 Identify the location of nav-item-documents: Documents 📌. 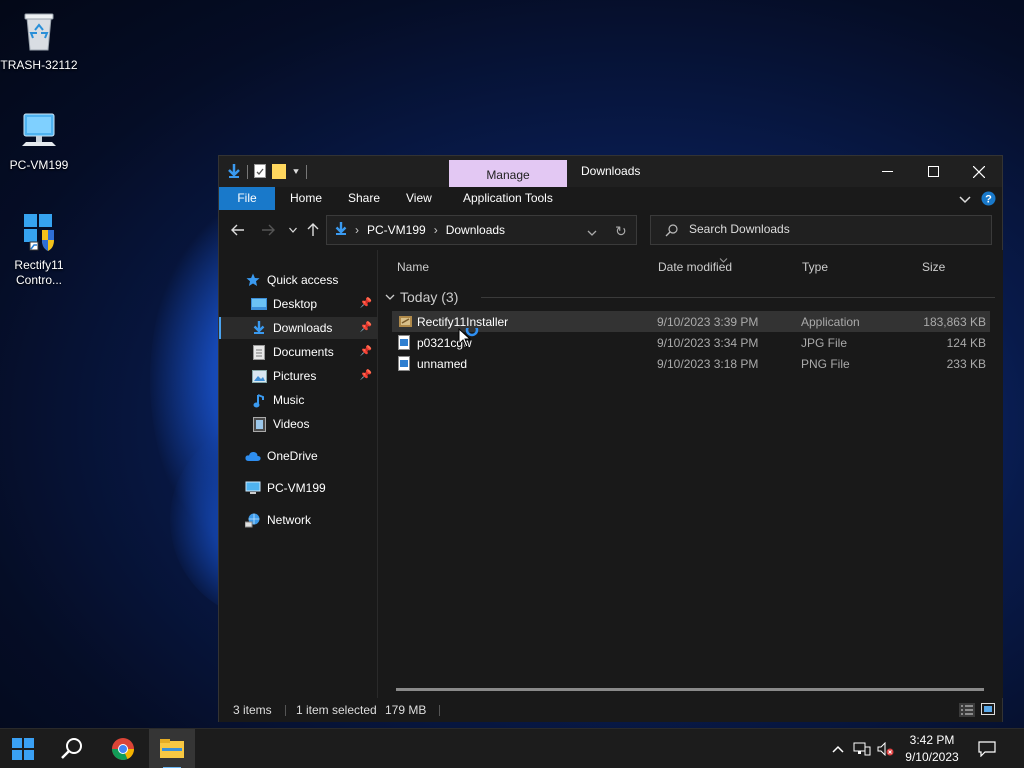
(298, 352).